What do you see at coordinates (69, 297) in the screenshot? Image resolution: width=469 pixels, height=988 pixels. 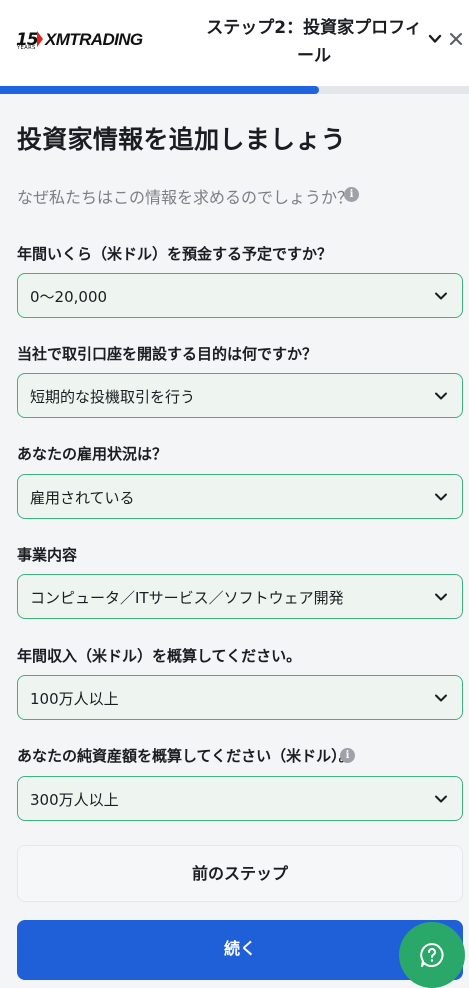 I see `select-value: 0〜20,000` at bounding box center [69, 297].